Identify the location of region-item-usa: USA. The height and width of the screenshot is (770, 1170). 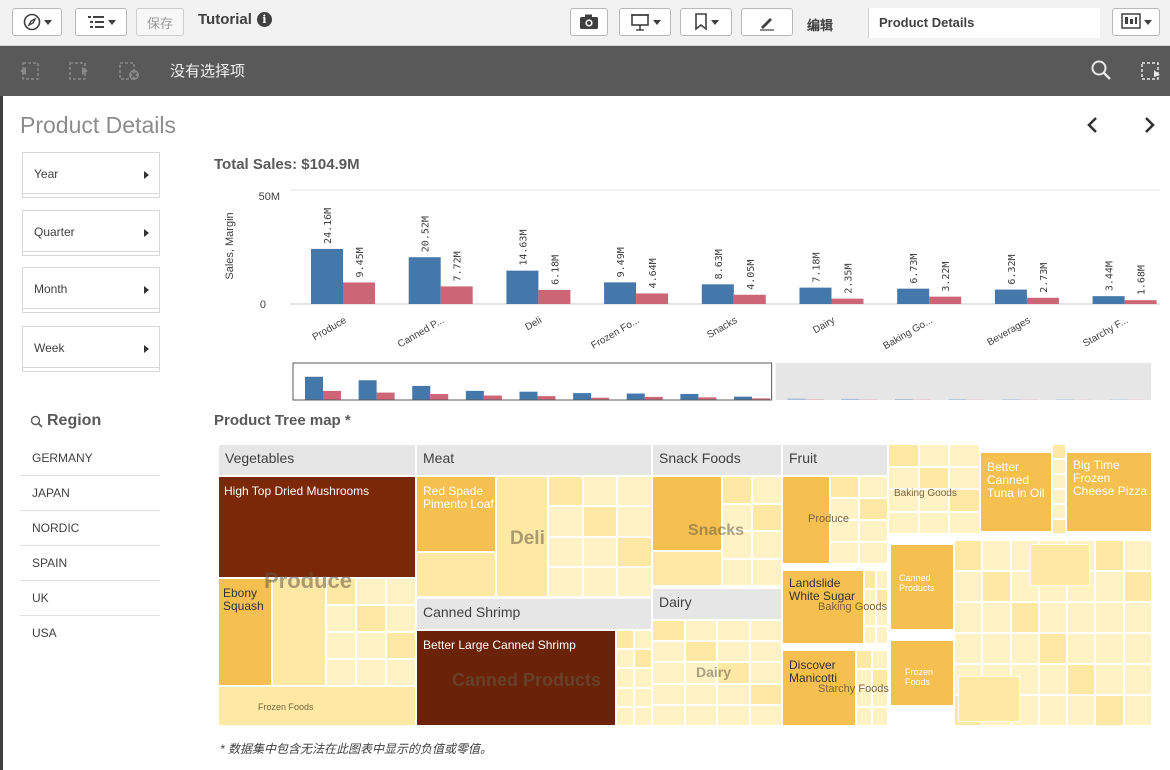
(90, 633).